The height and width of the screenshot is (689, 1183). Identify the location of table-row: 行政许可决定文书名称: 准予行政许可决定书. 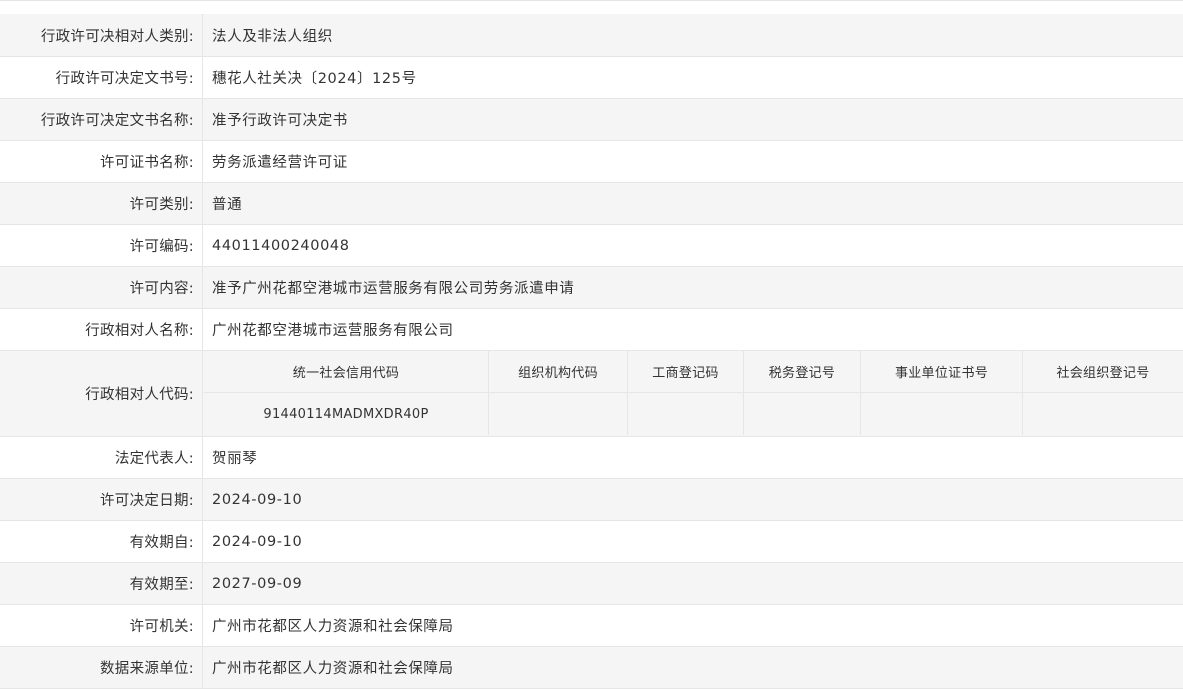
(591, 120).